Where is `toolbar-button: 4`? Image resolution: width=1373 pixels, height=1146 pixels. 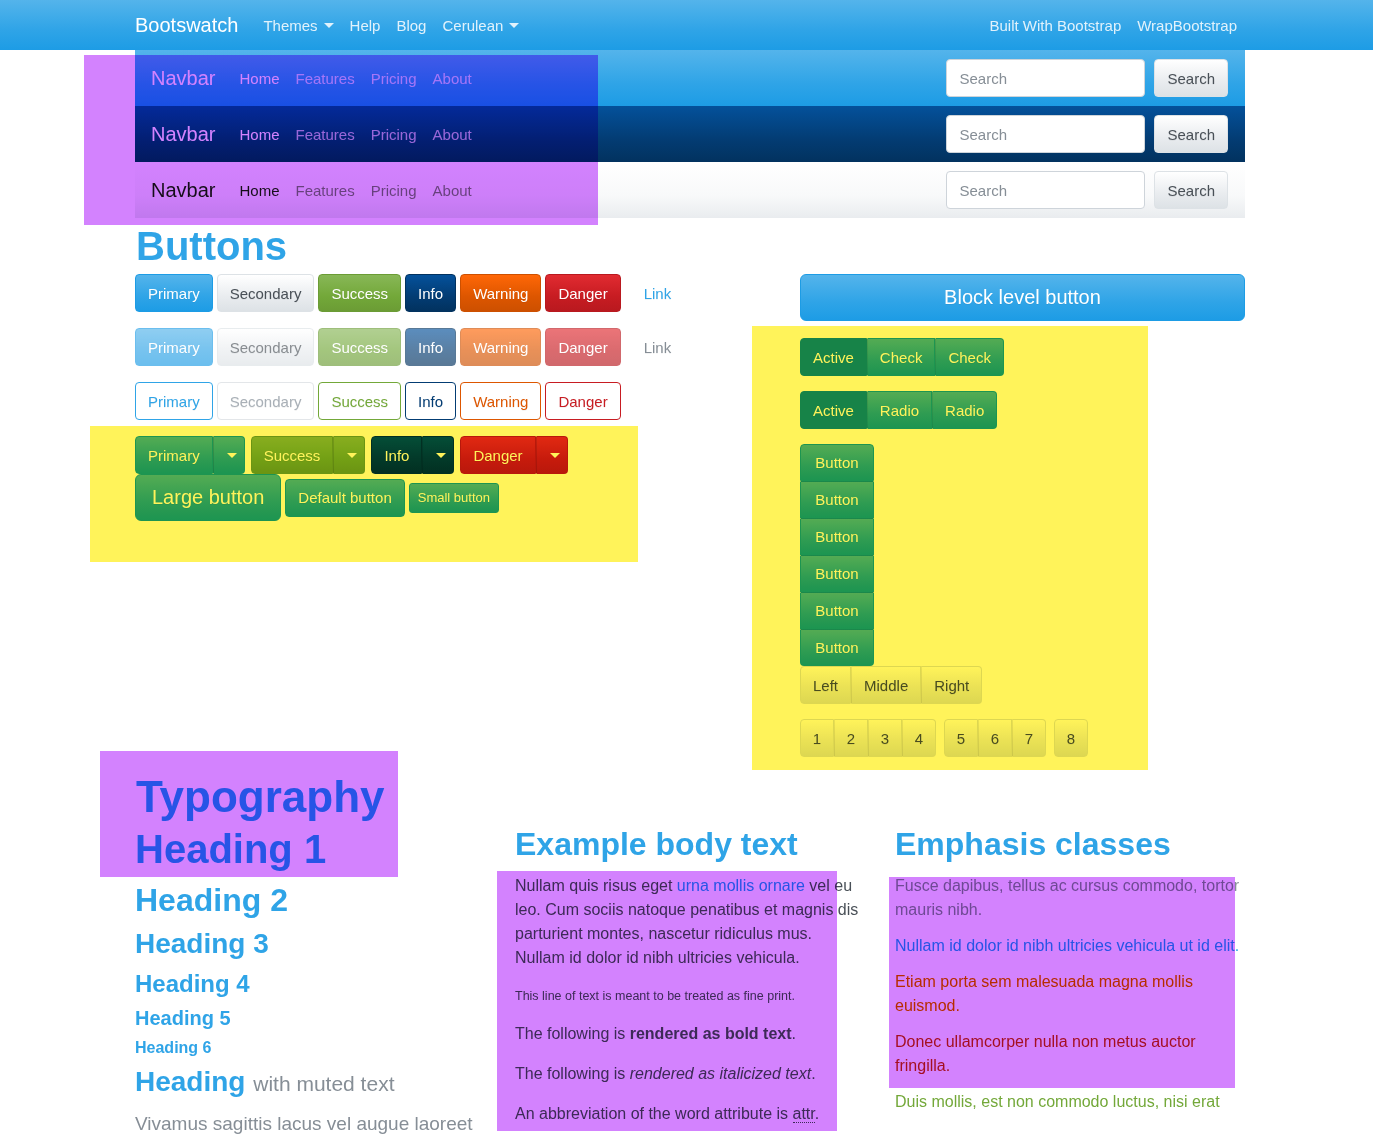 toolbar-button: 4 is located at coordinates (919, 738).